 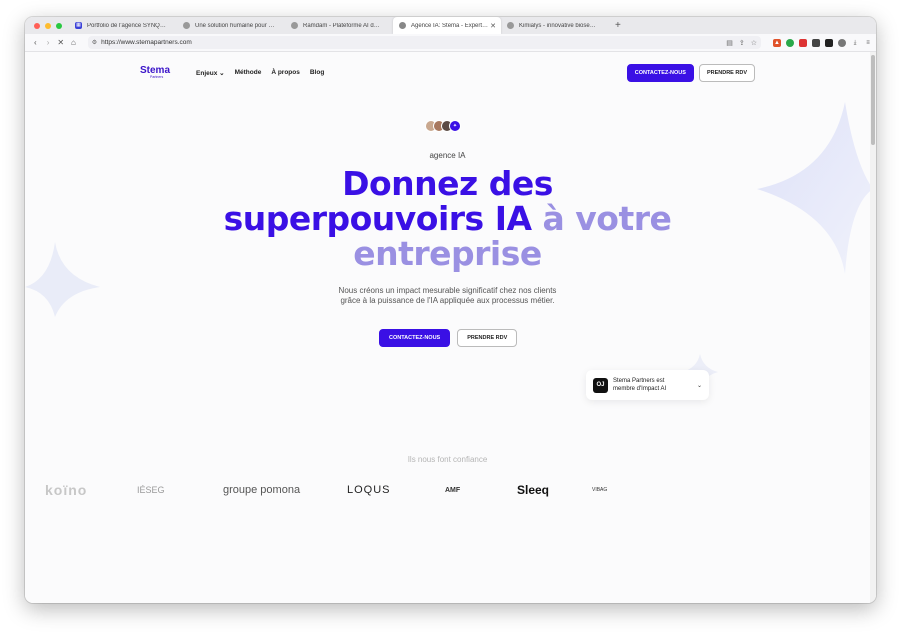 I want to click on window-controls, so click(x=47, y=25).